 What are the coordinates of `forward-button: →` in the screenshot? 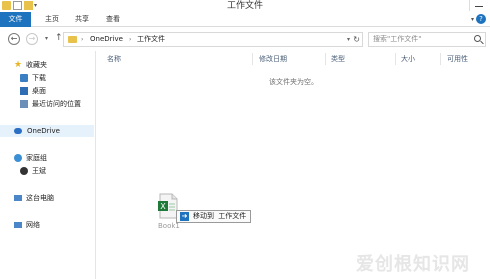 It's located at (32, 39).